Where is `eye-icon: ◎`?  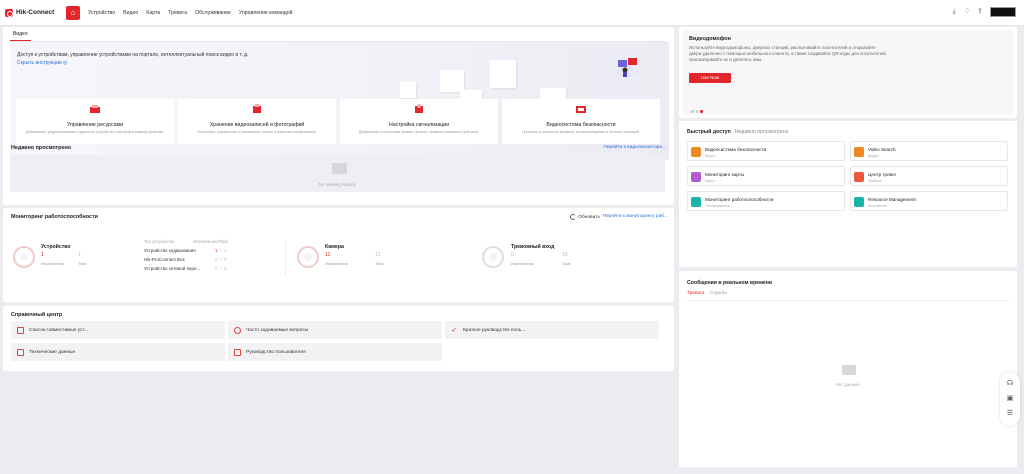 eye-icon: ◎ is located at coordinates (65, 63).